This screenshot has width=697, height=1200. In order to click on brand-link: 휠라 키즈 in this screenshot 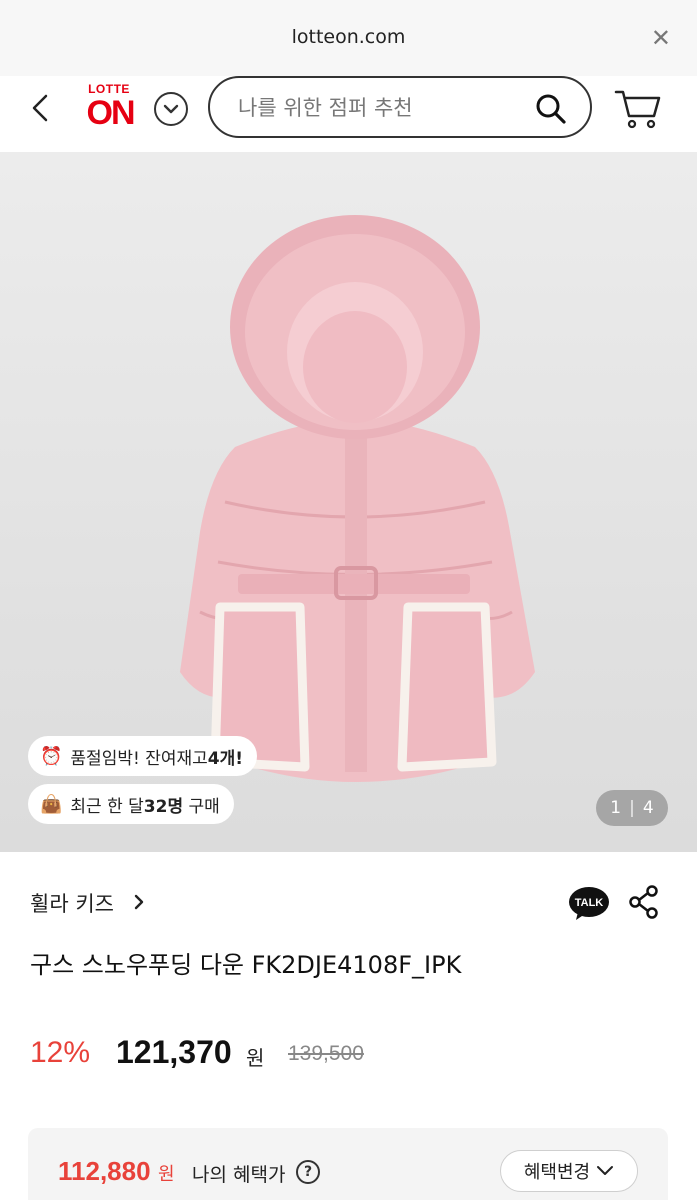, I will do `click(72, 903)`.